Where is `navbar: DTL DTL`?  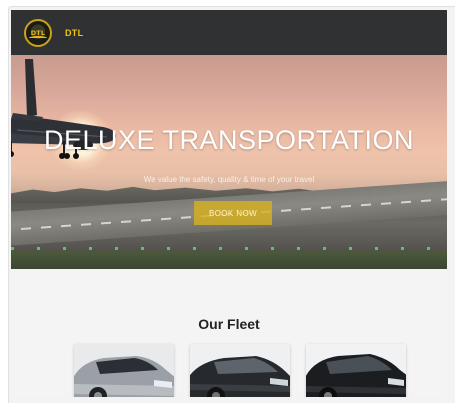 navbar: DTL DTL is located at coordinates (229, 32).